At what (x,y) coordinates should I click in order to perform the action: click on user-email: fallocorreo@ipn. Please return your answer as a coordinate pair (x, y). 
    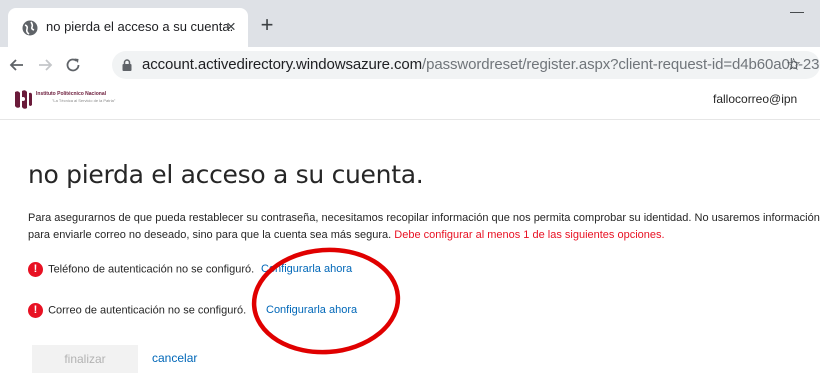
    Looking at the image, I should click on (755, 99).